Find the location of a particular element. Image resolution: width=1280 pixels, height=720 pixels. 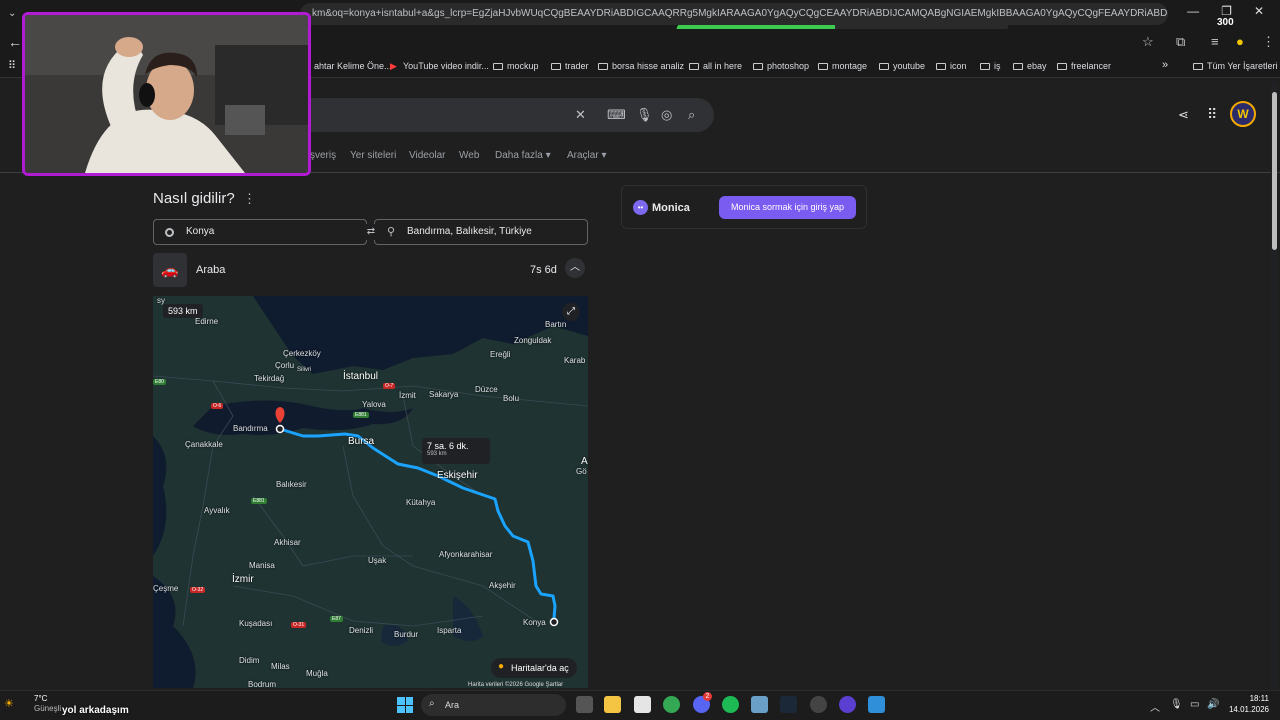

road-badge: O-32 is located at coordinates (198, 590).